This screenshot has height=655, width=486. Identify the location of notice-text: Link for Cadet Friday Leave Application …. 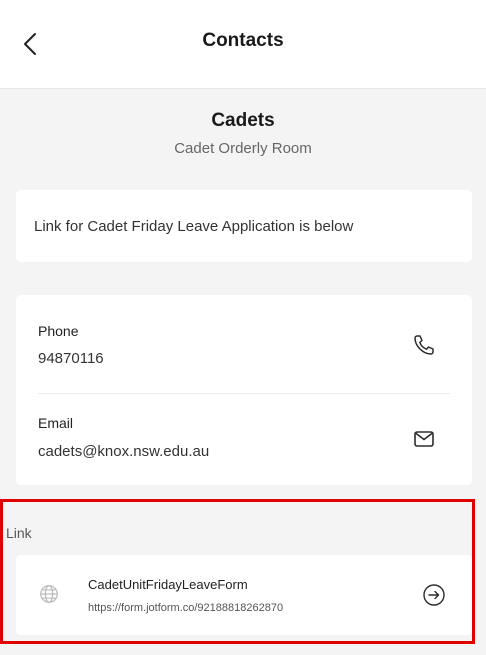
(194, 226).